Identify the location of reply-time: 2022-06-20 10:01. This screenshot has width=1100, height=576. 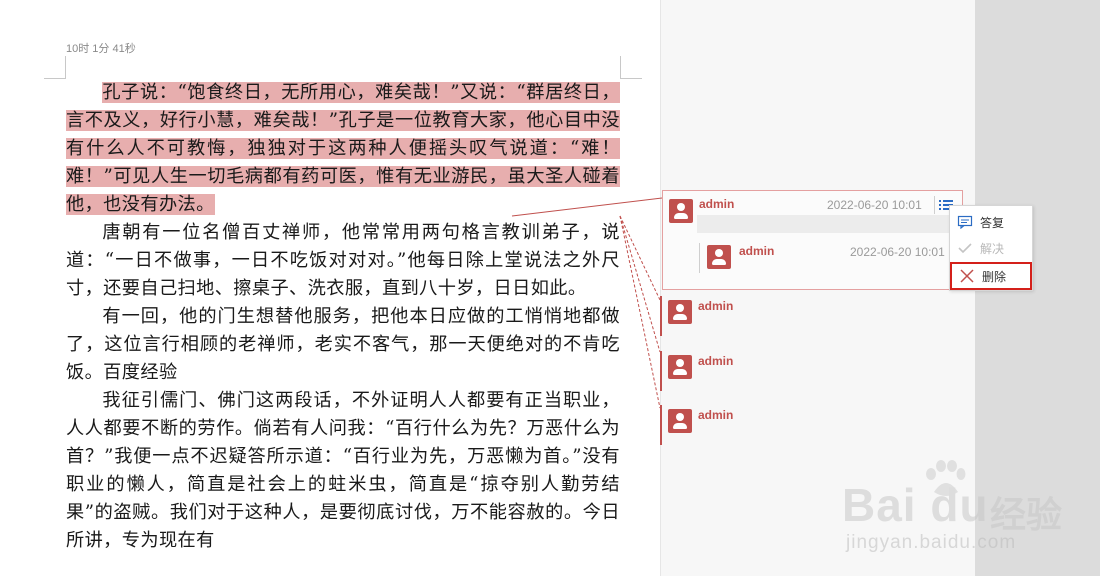
(897, 252).